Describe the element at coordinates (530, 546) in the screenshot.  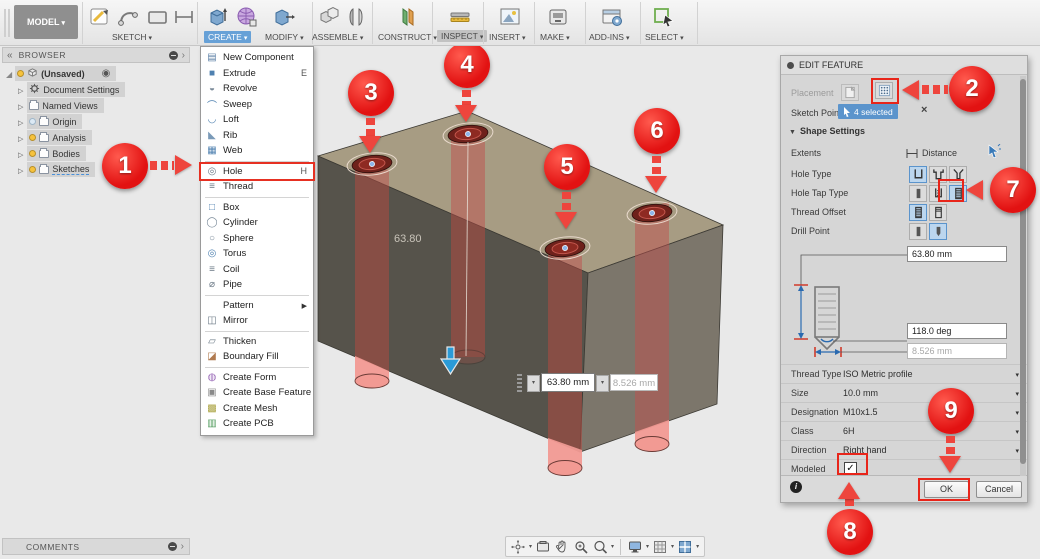
I see `orbit-caret-icon: ▾` at that location.